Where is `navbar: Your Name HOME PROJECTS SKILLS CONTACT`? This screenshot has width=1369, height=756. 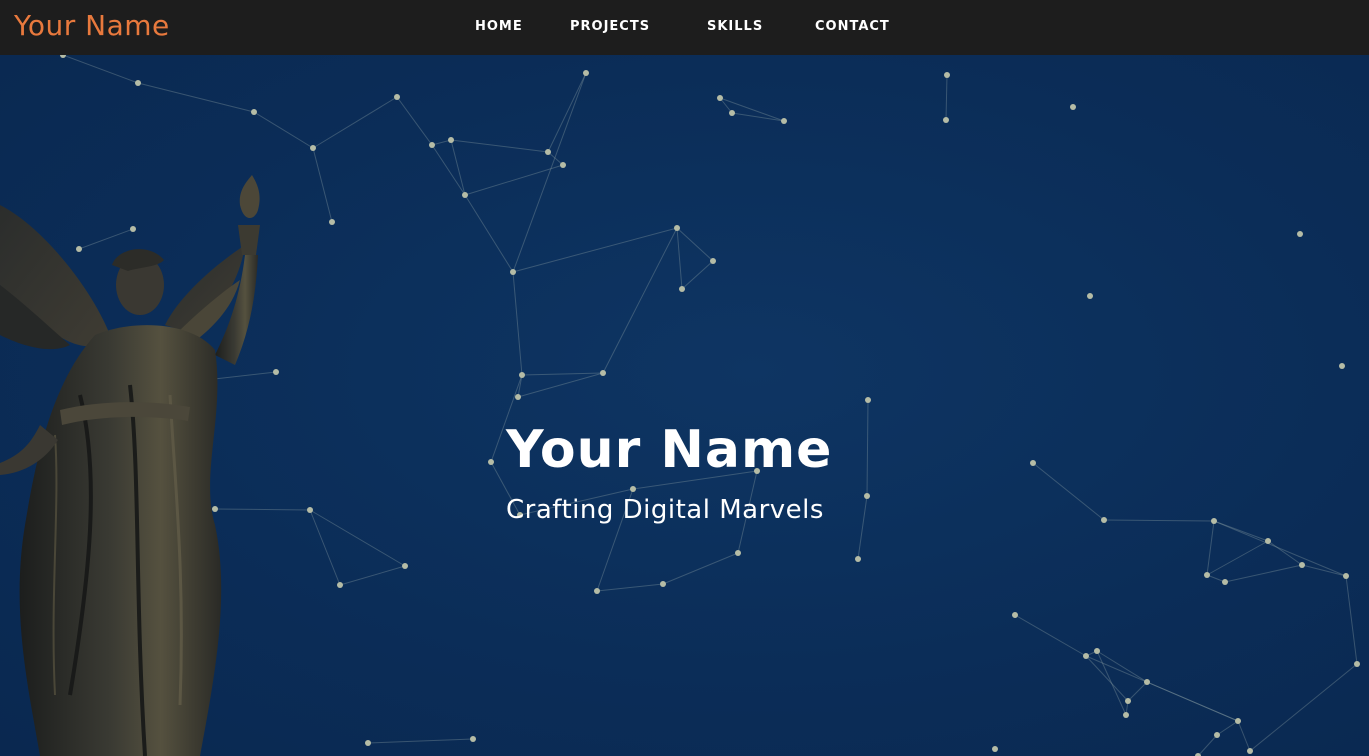
navbar: Your Name HOME PROJECTS SKILLS CONTACT is located at coordinates (684, 27).